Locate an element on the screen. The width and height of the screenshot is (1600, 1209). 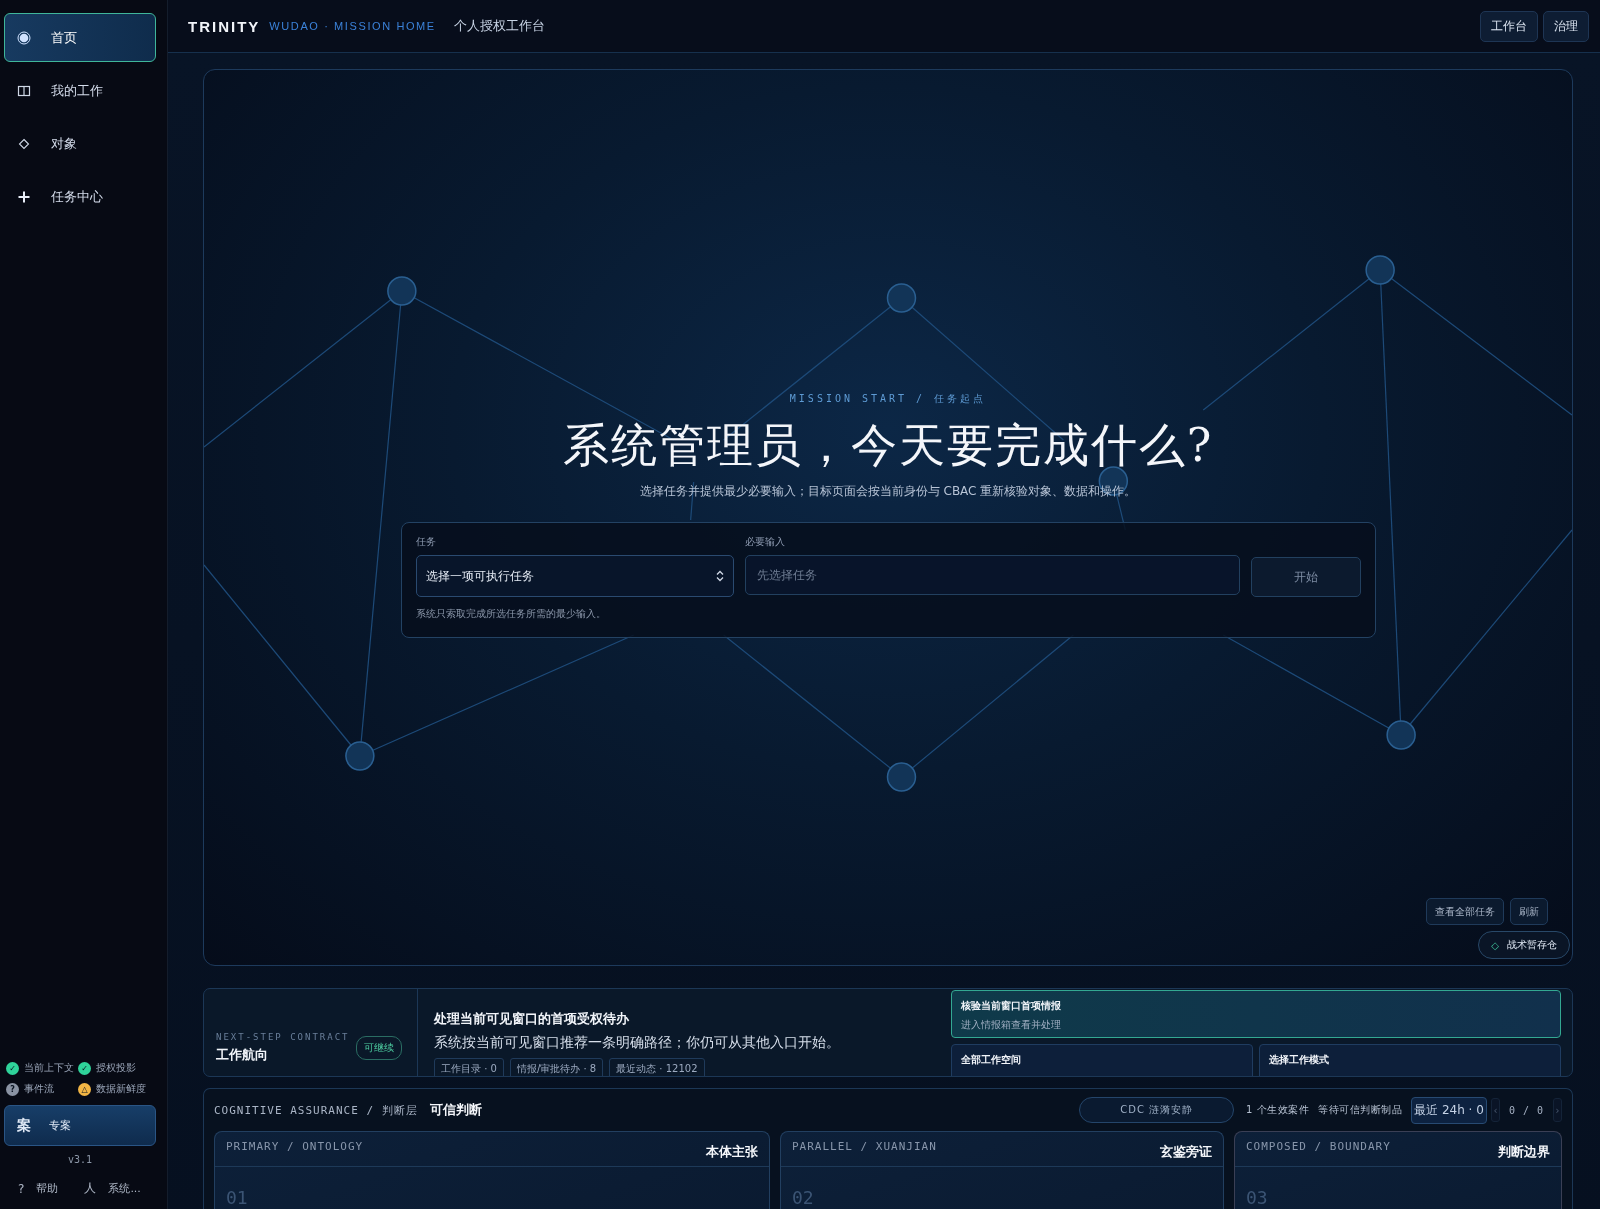
recommendation-description: 系统按当前可见窗口推荐一条明确路径；你仍可从其他入口开始。 is located at coordinates (637, 1043).